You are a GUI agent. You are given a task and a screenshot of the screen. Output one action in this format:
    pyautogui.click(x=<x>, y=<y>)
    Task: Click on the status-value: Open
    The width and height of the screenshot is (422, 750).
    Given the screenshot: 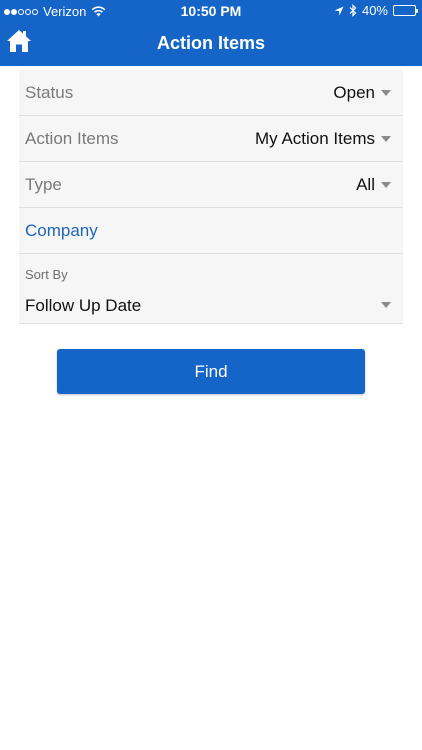 What is the action you would take?
    pyautogui.click(x=362, y=93)
    